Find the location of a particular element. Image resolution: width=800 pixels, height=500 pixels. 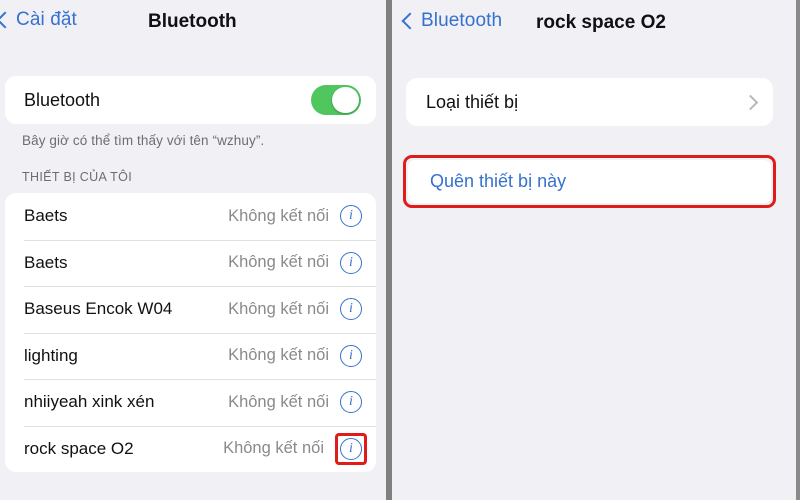

back-to-bluetooth-button: Bluetooth is located at coordinates (452, 21).